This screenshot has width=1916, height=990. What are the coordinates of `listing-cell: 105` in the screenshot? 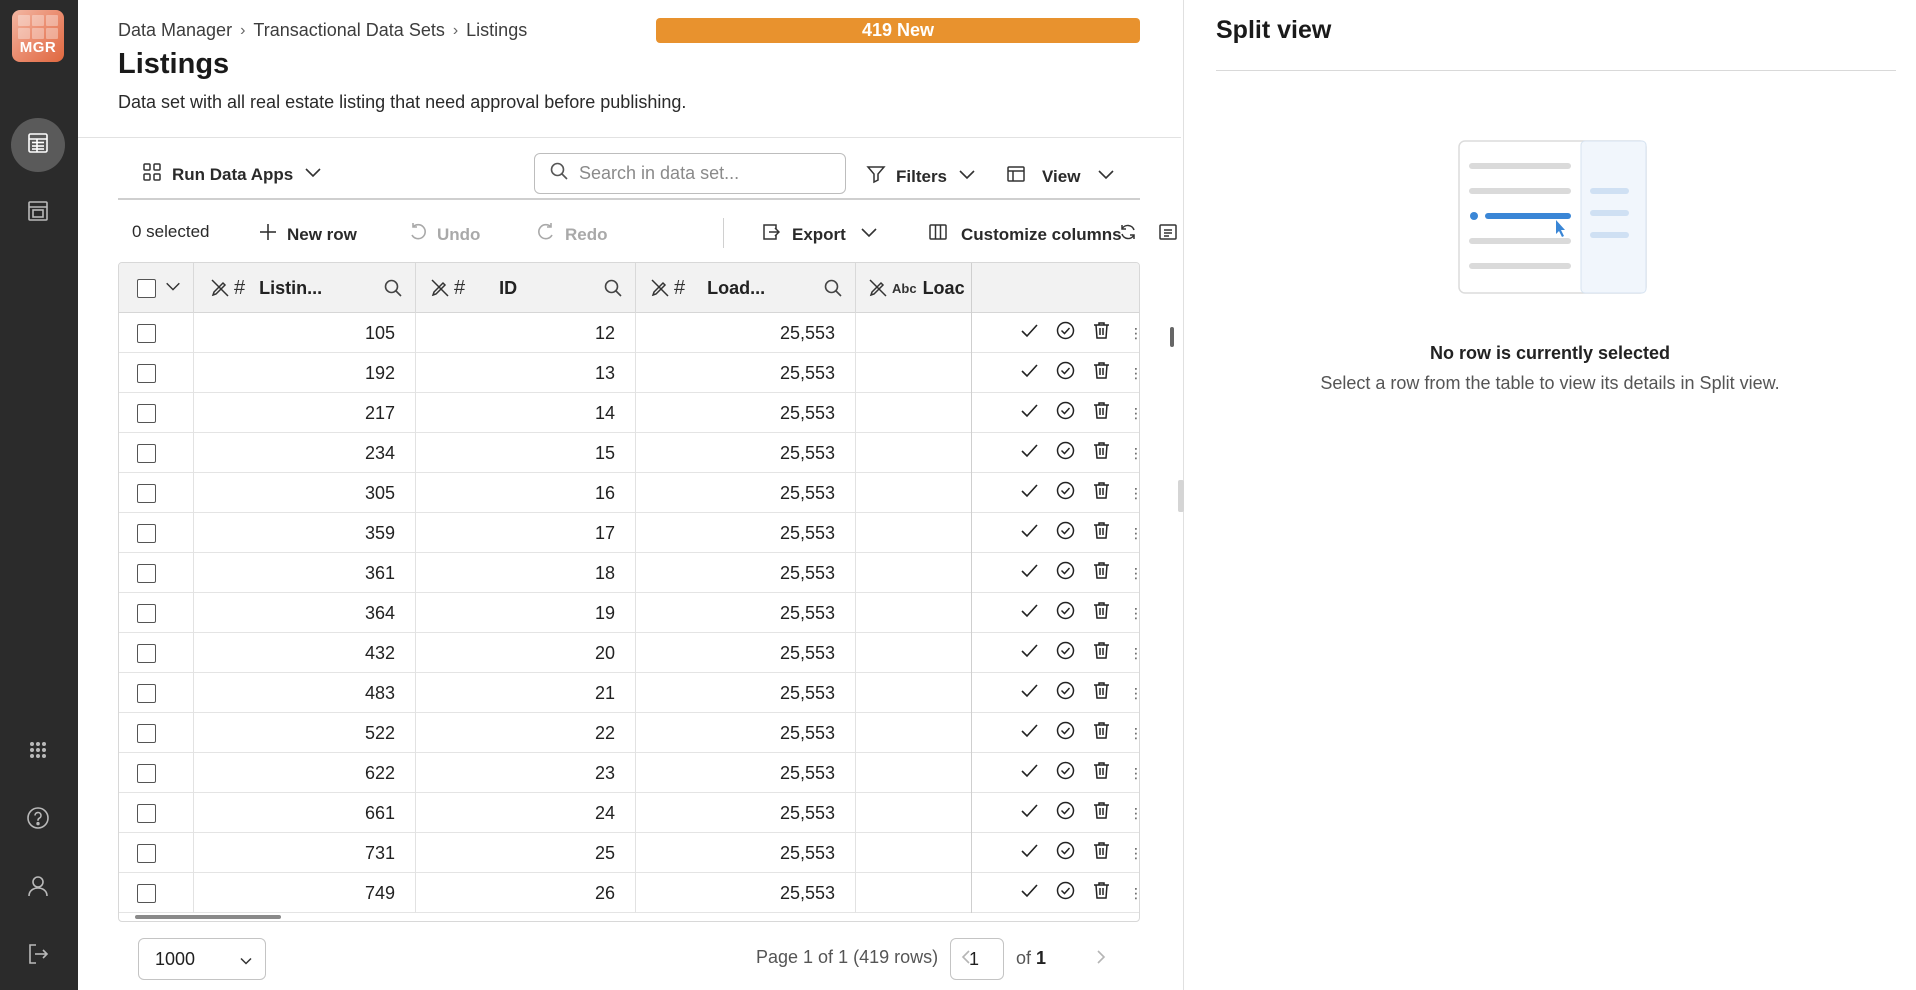 It's located at (305, 333).